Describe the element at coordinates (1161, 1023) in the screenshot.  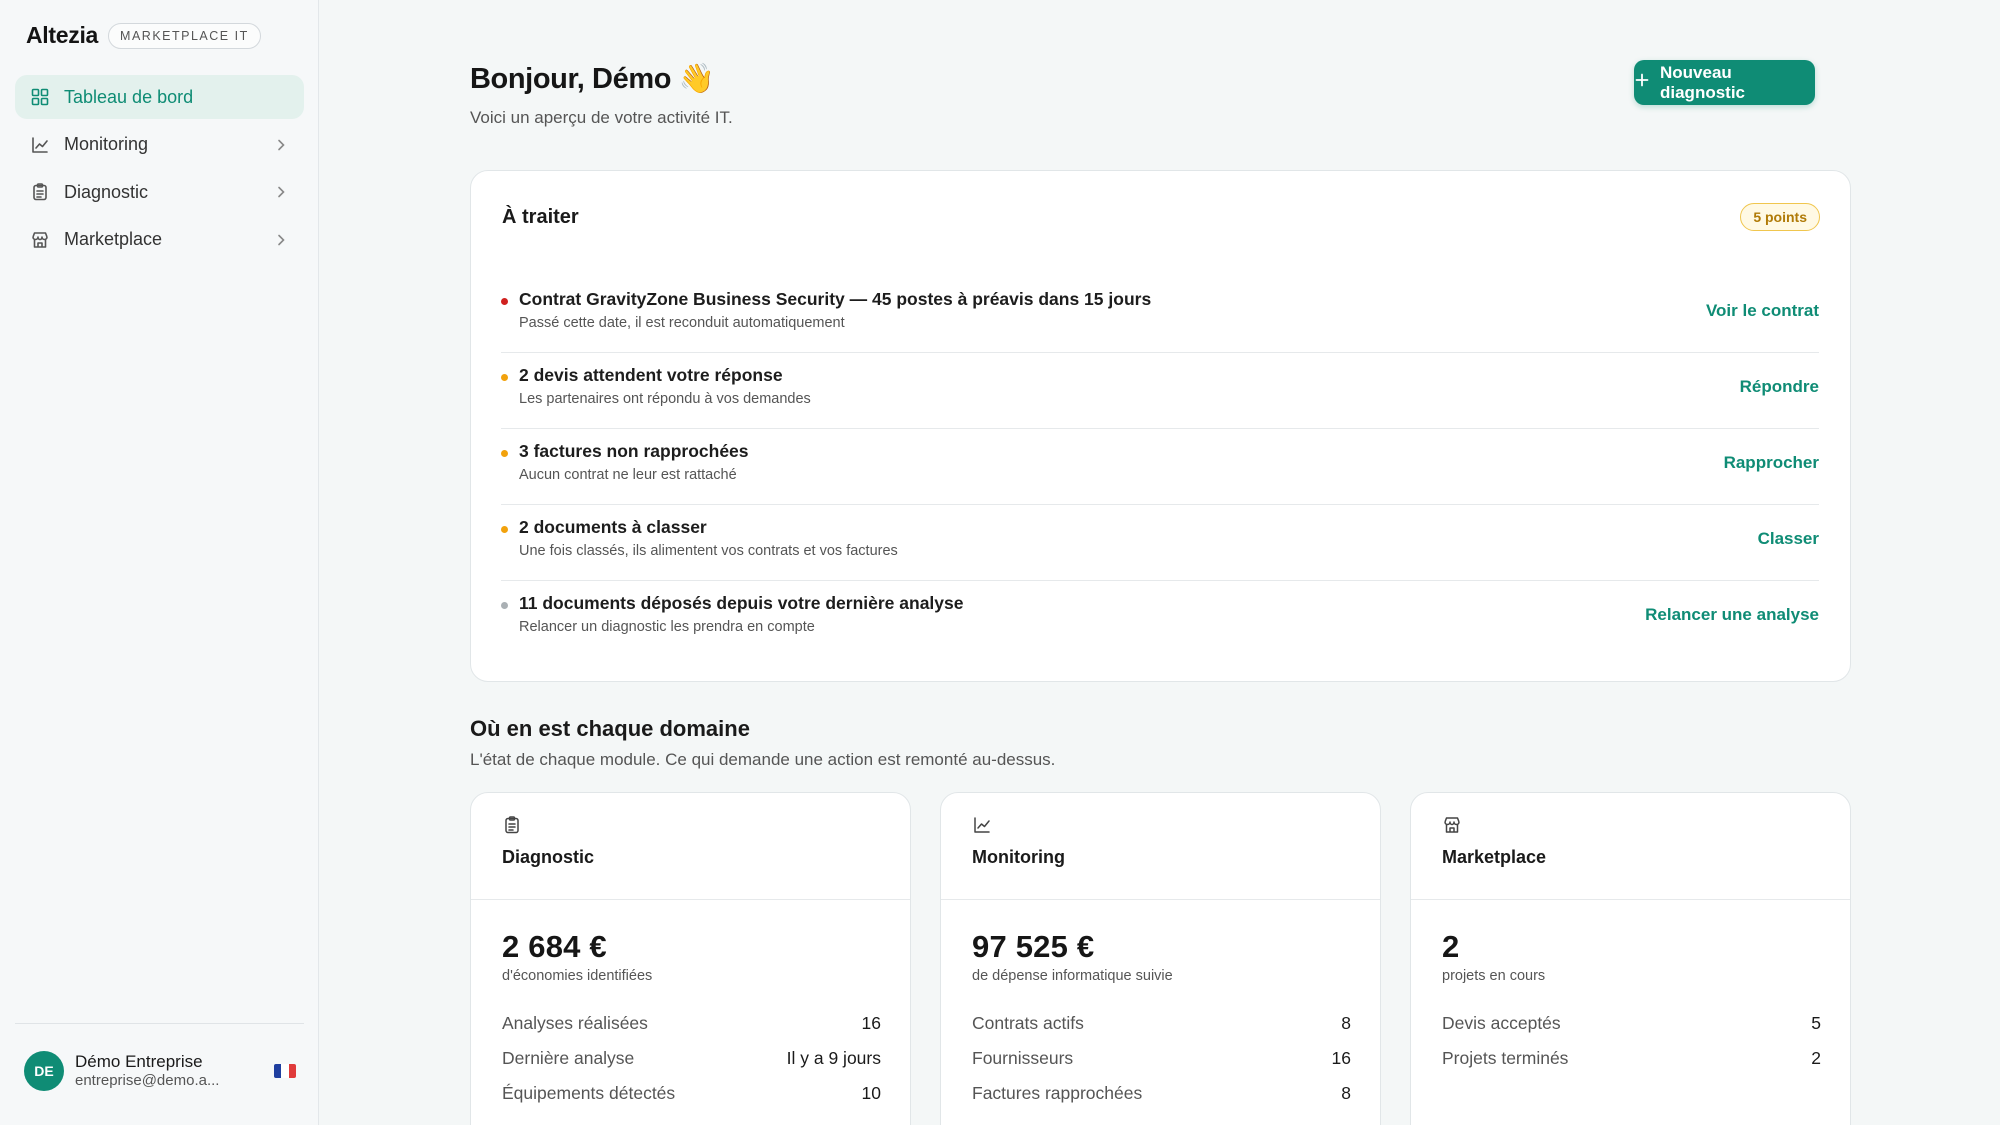
I see `stat-row: Contrats actifs 8` at that location.